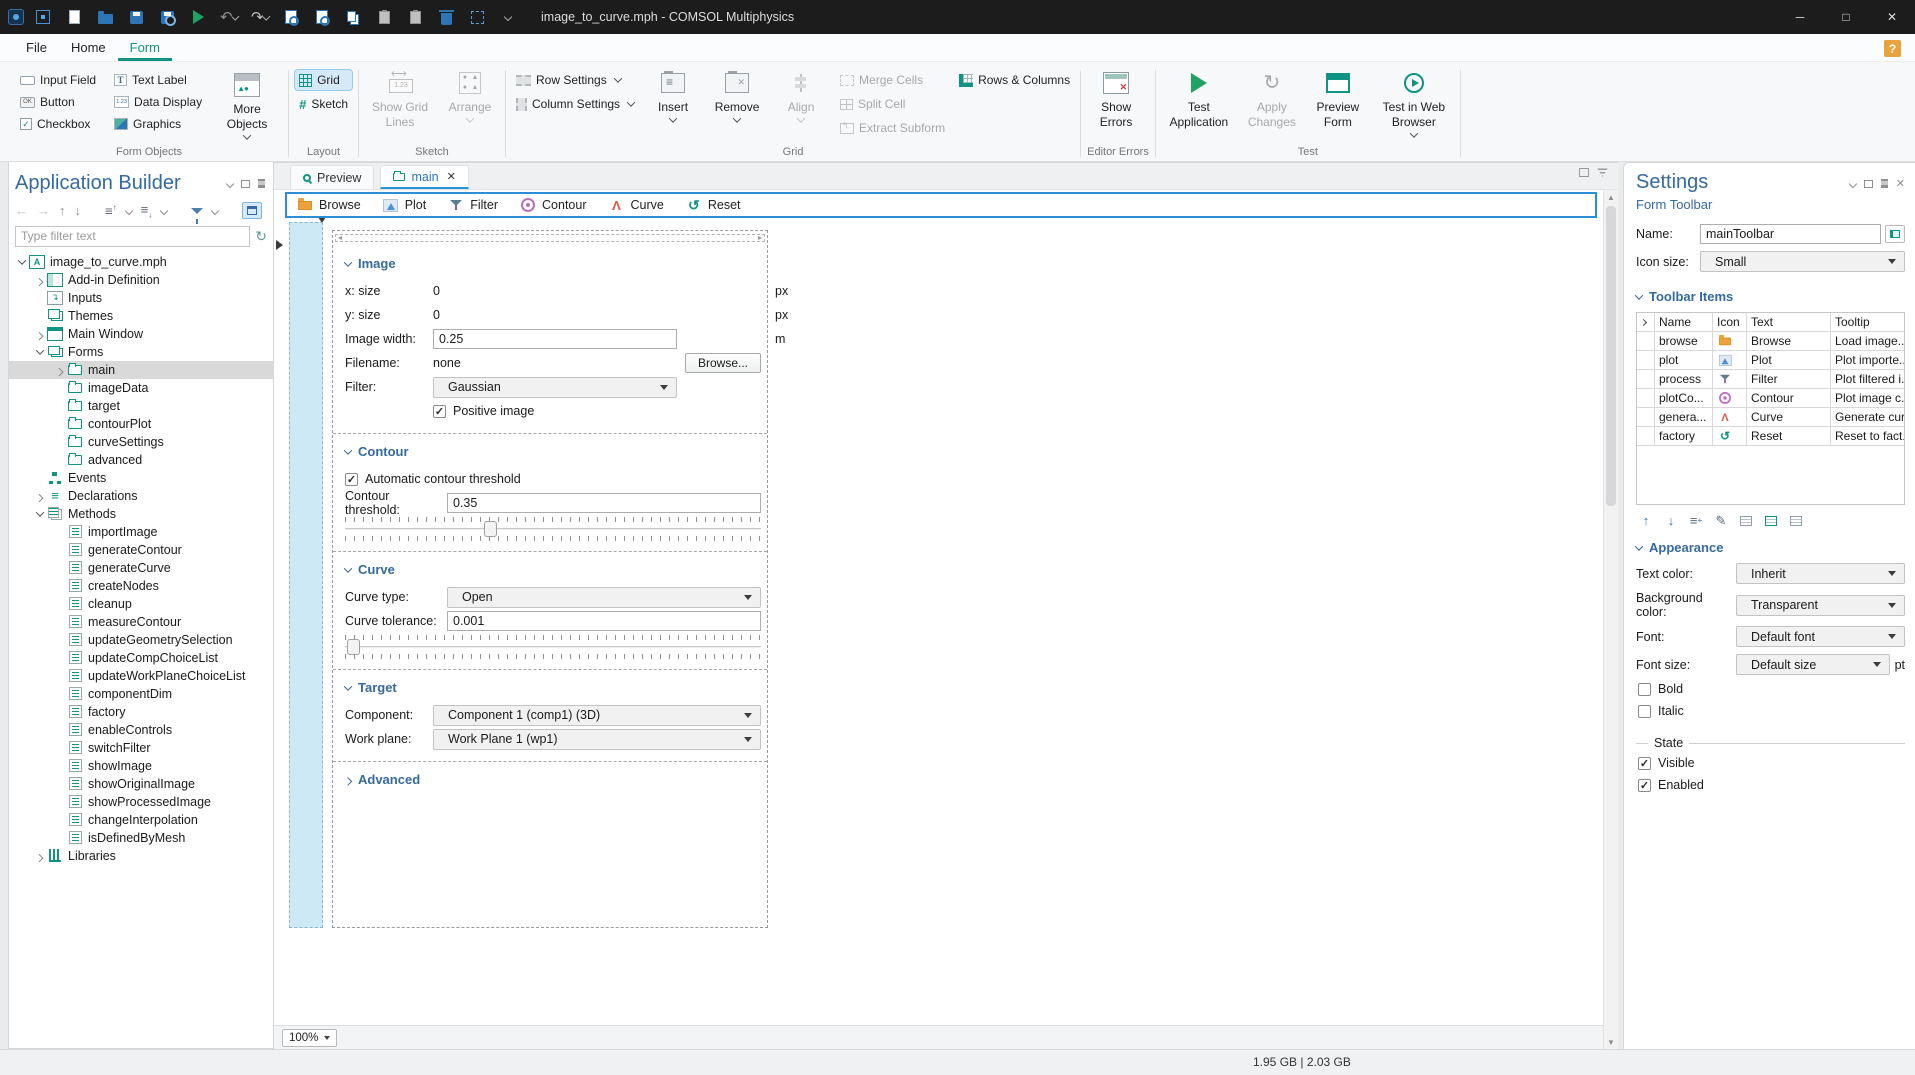  I want to click on preview-form-button: Preview Form, so click(1338, 98).